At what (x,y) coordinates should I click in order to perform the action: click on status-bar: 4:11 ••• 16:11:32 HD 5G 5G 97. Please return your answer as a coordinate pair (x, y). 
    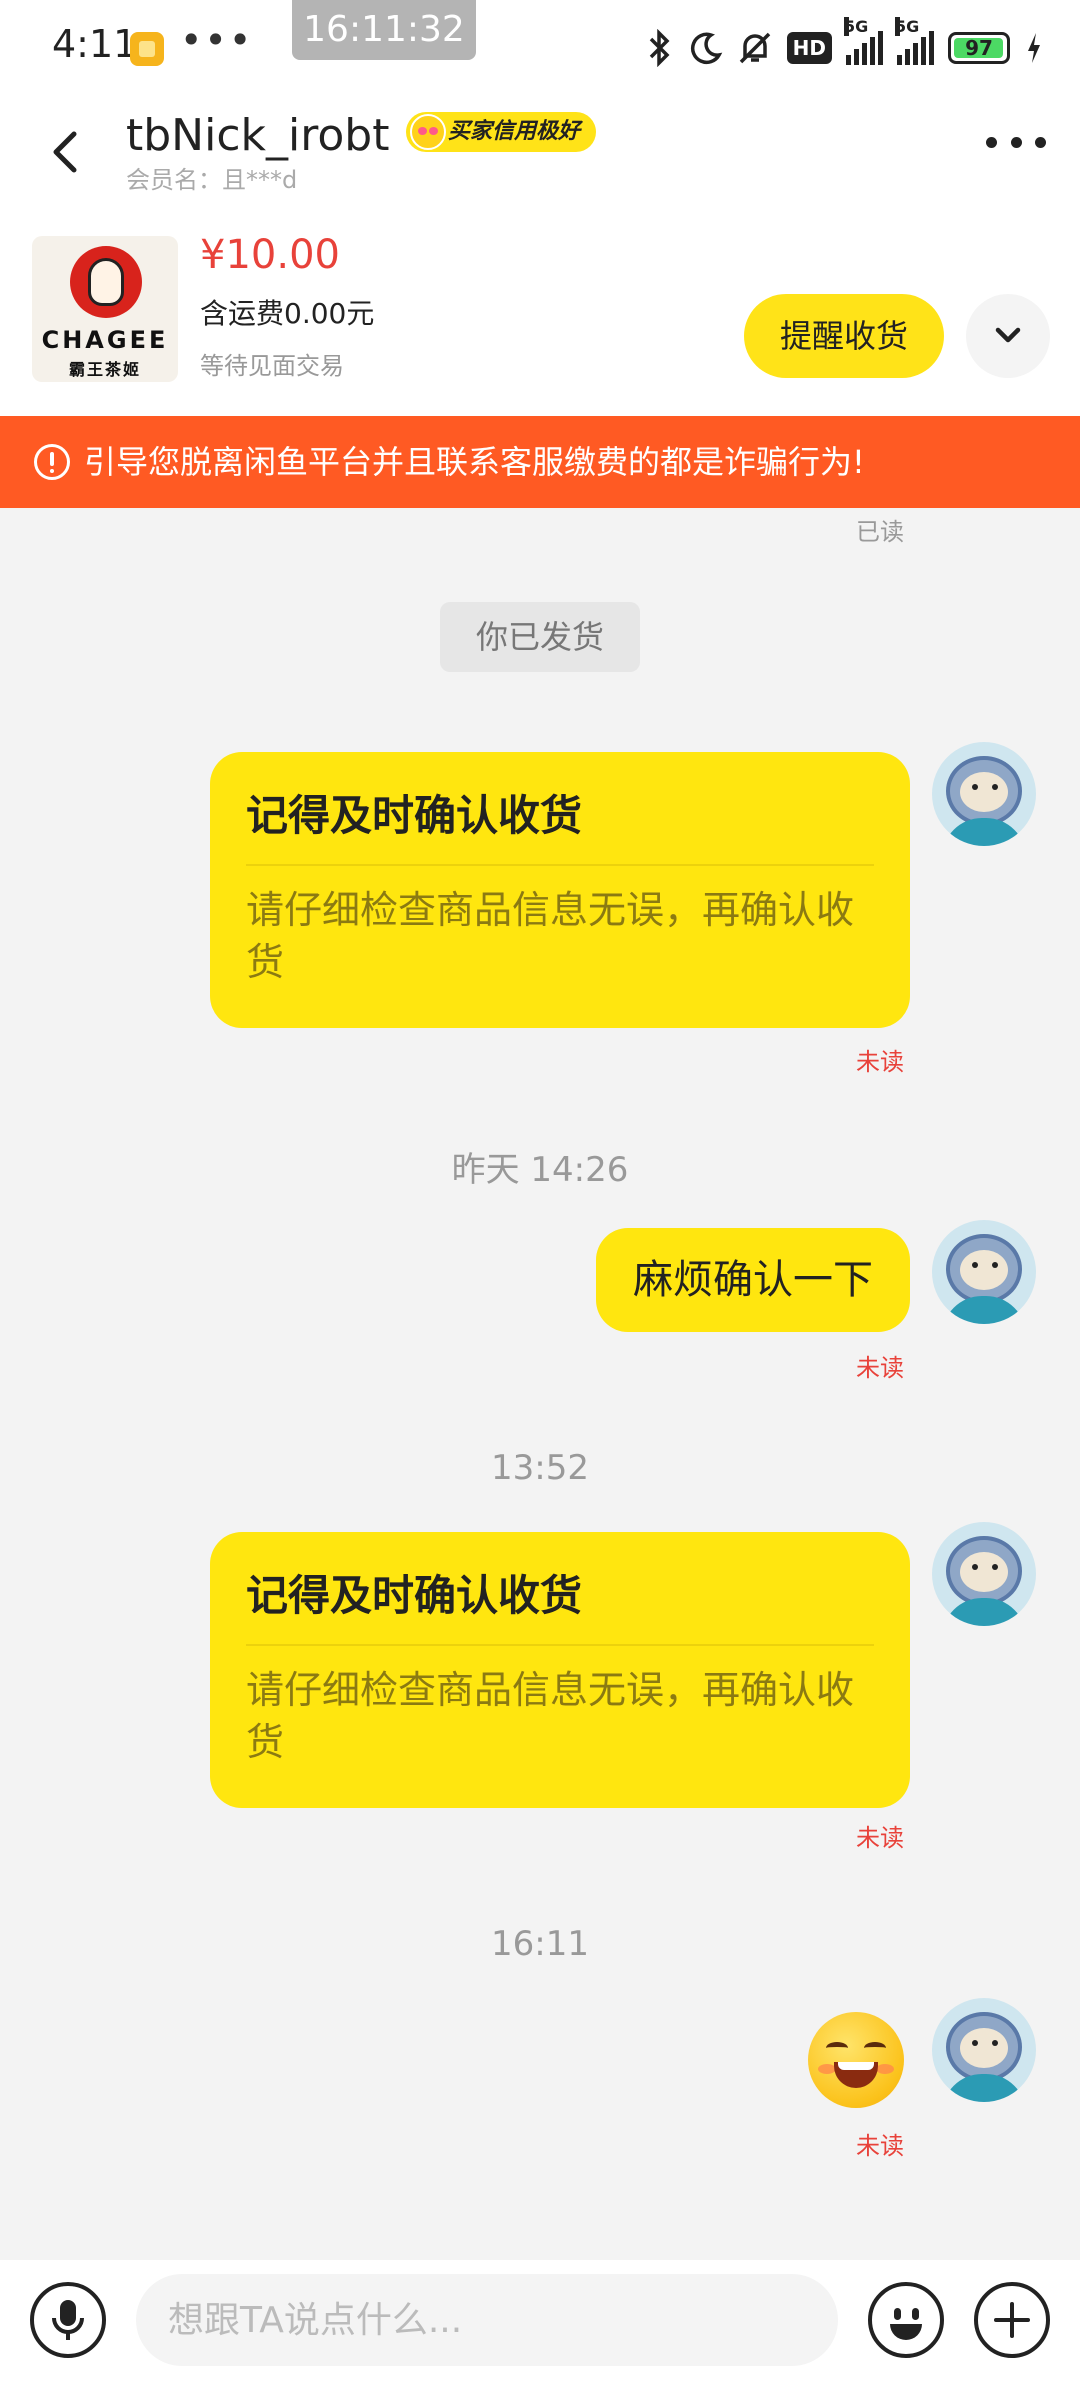
    Looking at the image, I should click on (540, 48).